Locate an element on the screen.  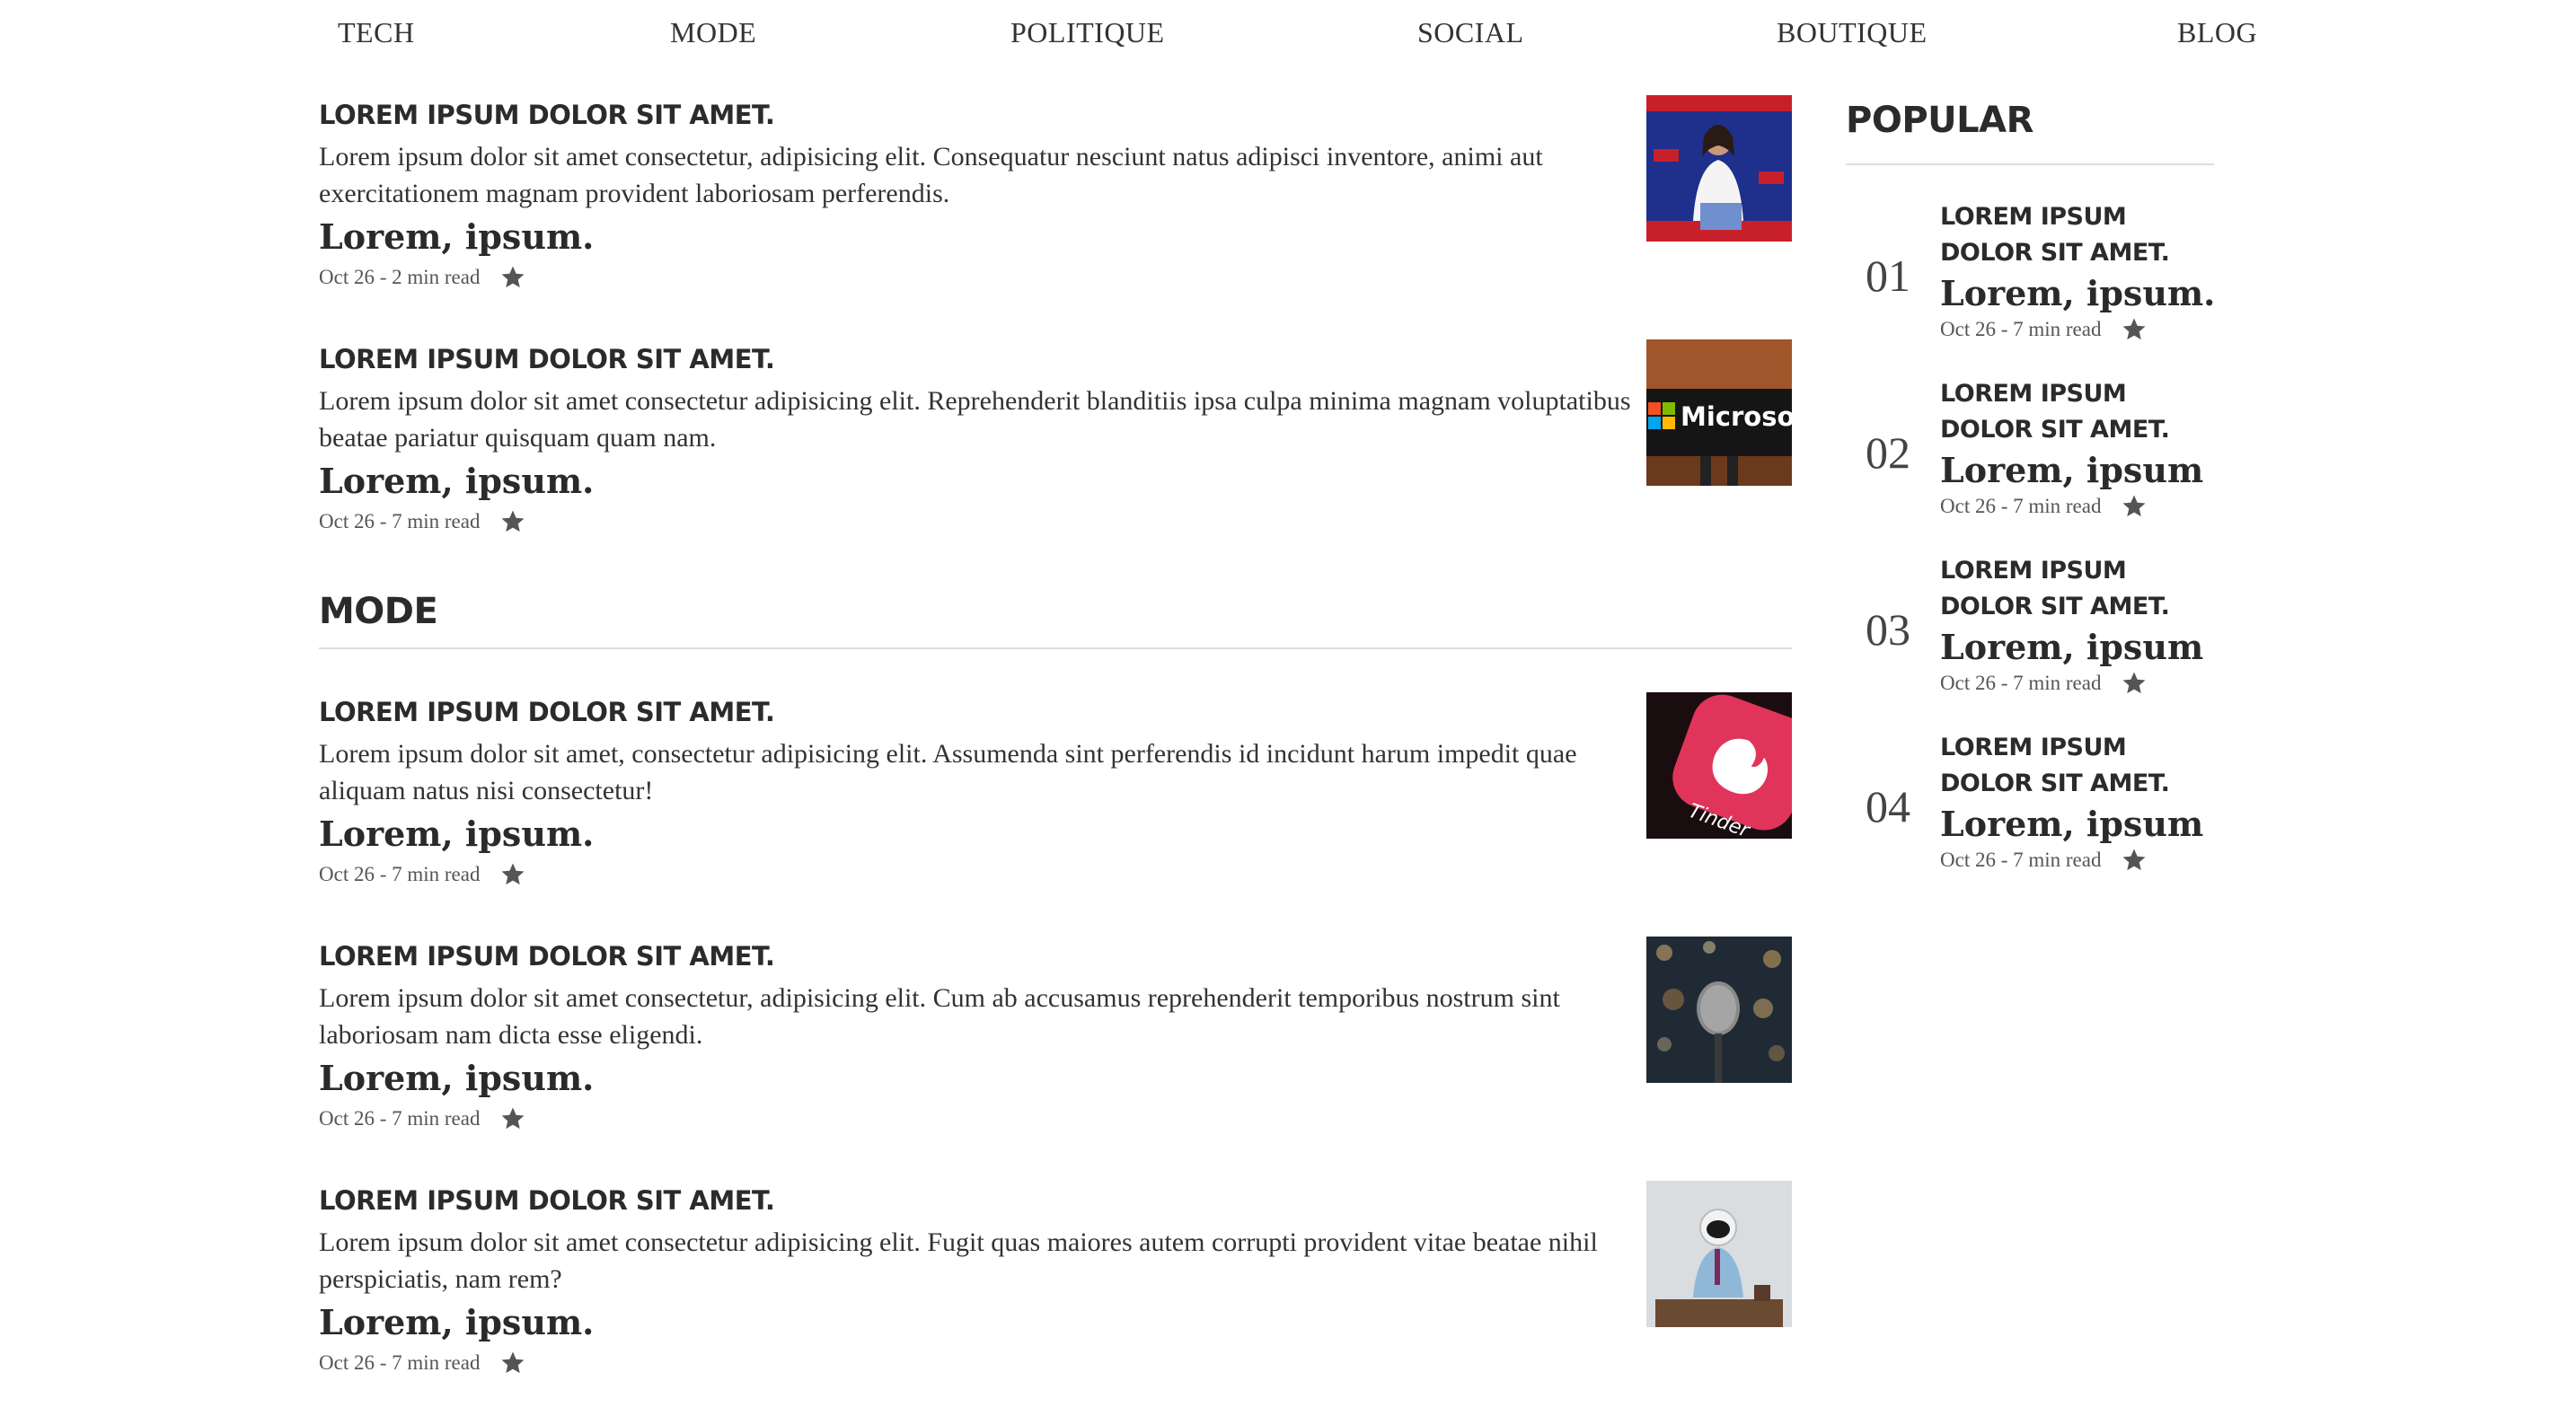
article-thumbnail: Tinder is located at coordinates (1719, 765).